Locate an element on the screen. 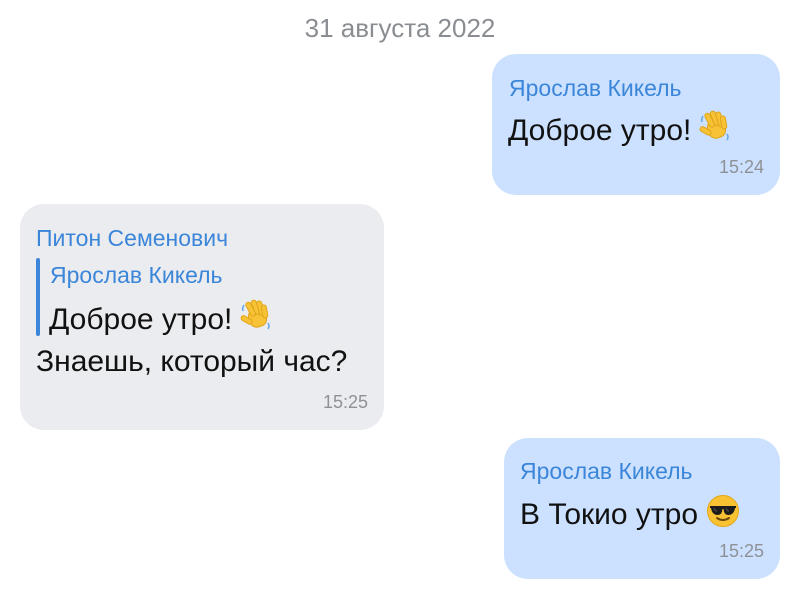 The height and width of the screenshot is (608, 800). message-text-row: Доброе утро! is located at coordinates (620, 132).